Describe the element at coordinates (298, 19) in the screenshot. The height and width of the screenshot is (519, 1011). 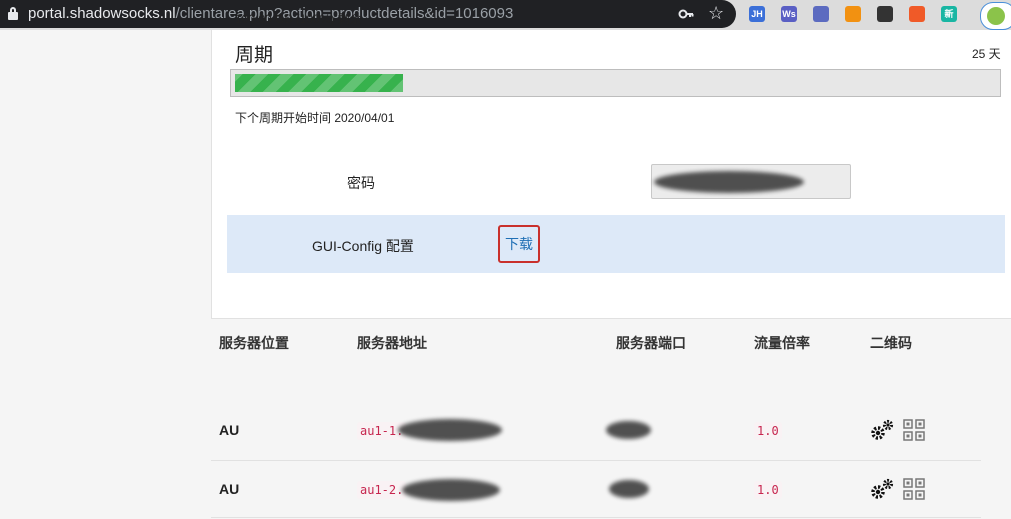
I see `remaining-traffic: 100.00 GB (100%) 剩余` at that location.